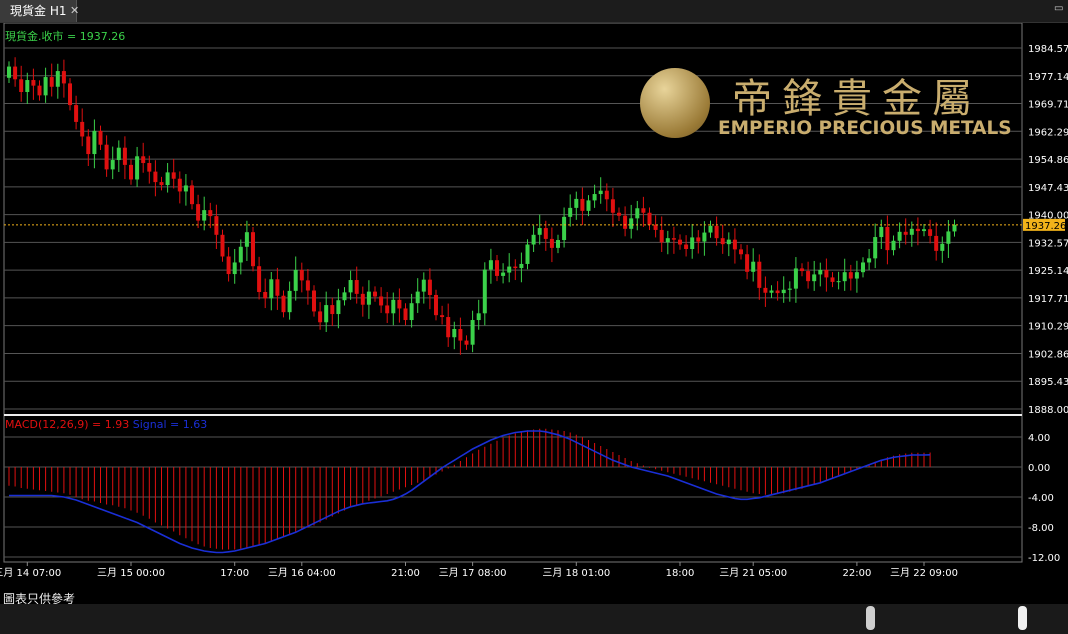 The image size is (1068, 634). Describe the element at coordinates (1039, 468) in the screenshot. I see `macd-tick-label: 0.00` at that location.